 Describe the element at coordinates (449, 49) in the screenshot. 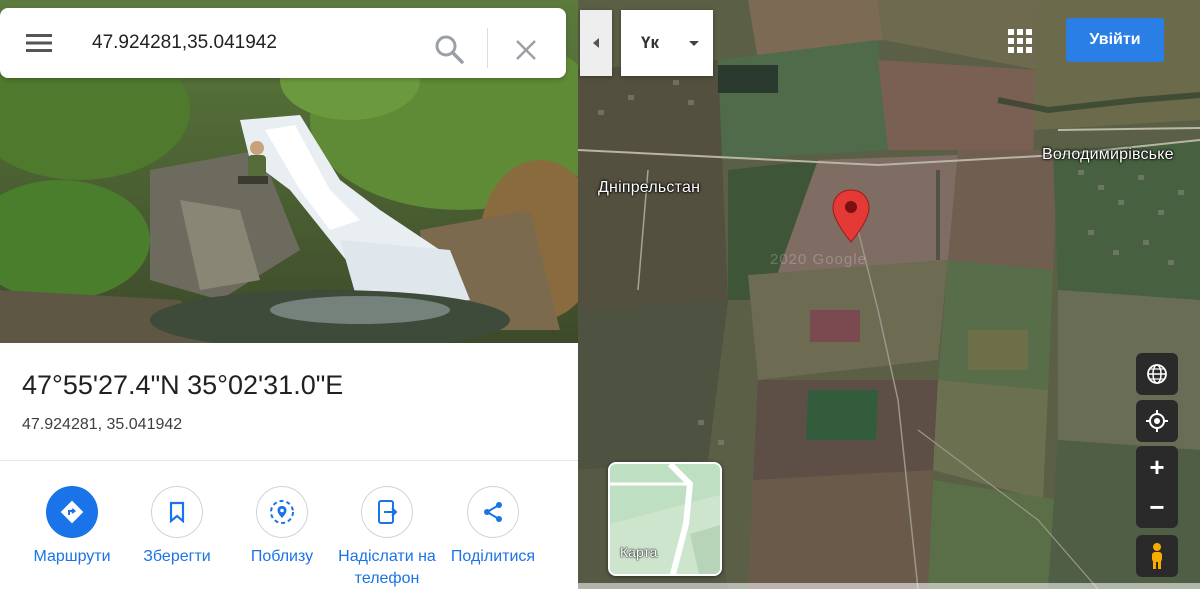

I see `search-icon` at that location.